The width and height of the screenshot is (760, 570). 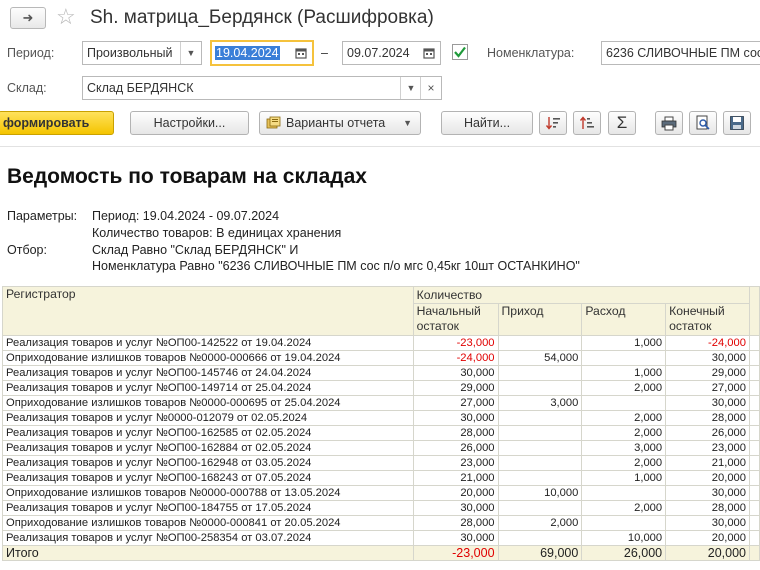 What do you see at coordinates (217, 233) in the screenshot?
I see `params-quantity-mode: Количество товаров: В единицах хранения` at bounding box center [217, 233].